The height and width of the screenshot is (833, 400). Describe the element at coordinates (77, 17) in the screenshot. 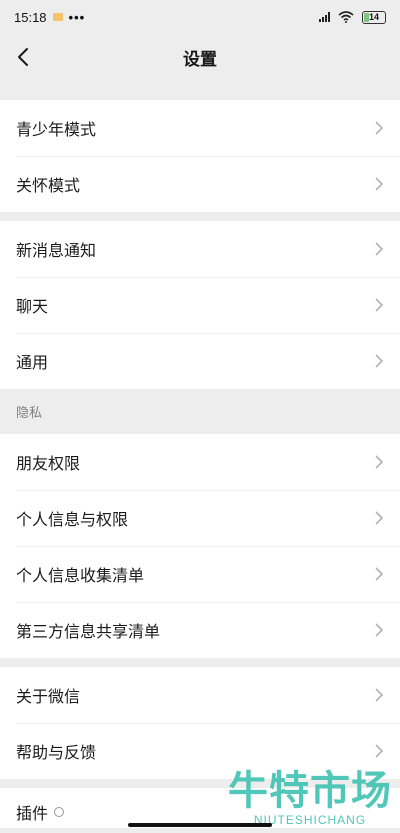

I see `more-notifications-icon: •••` at that location.